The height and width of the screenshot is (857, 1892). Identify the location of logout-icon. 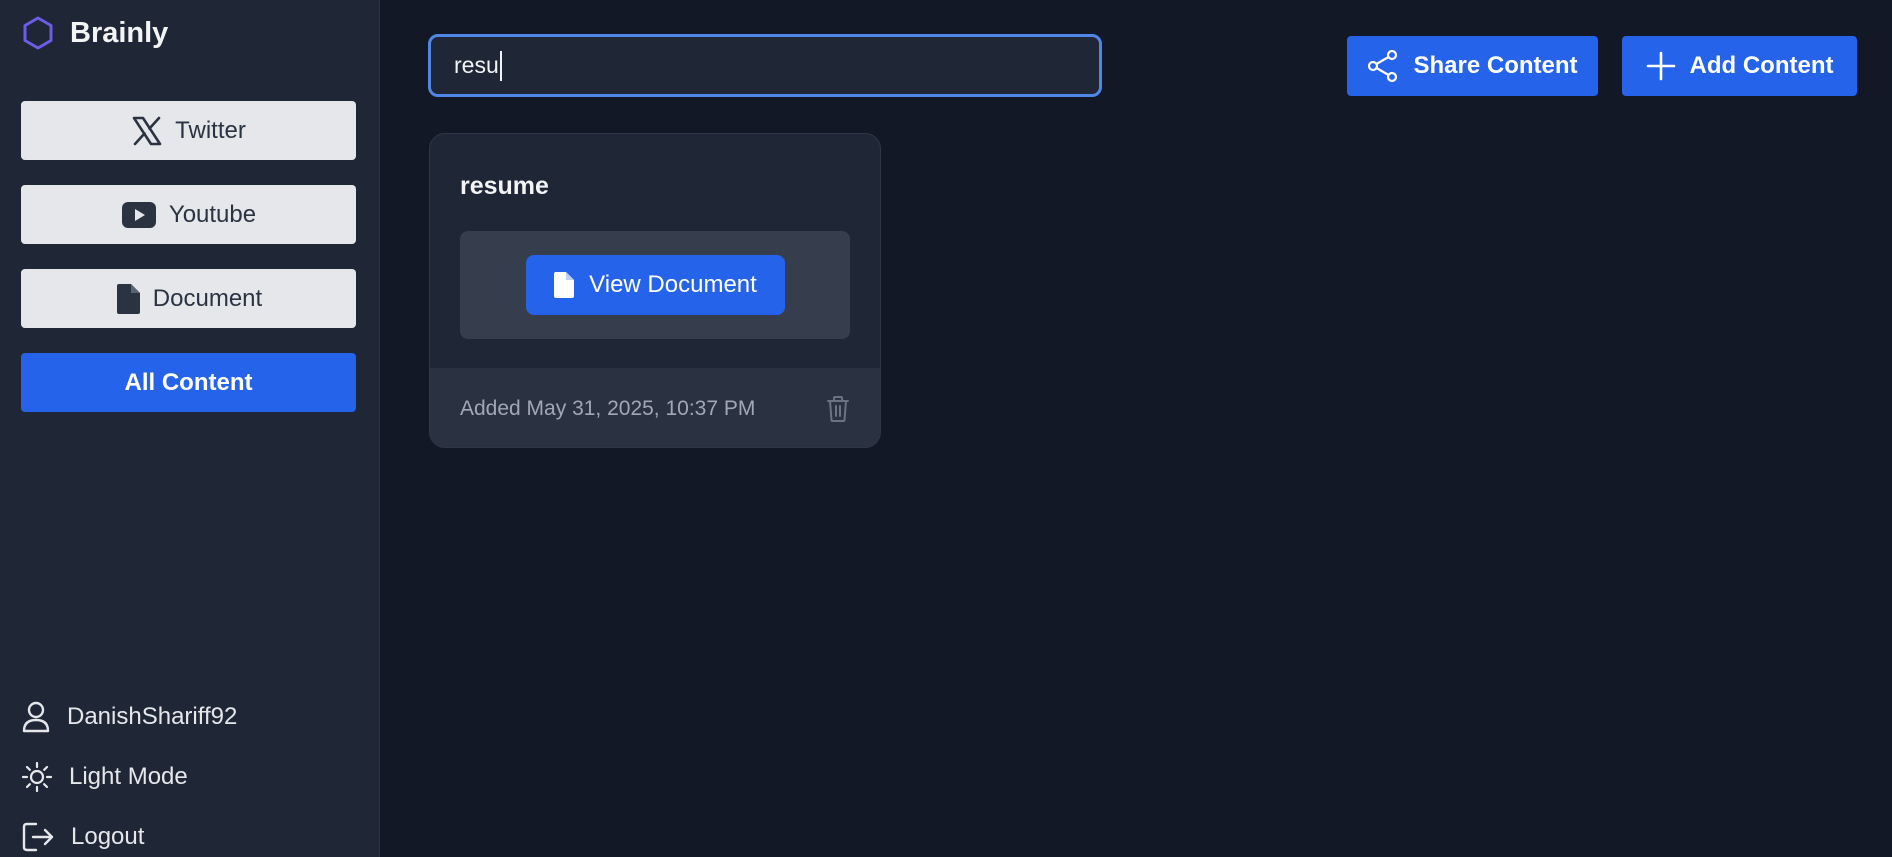
(38, 837).